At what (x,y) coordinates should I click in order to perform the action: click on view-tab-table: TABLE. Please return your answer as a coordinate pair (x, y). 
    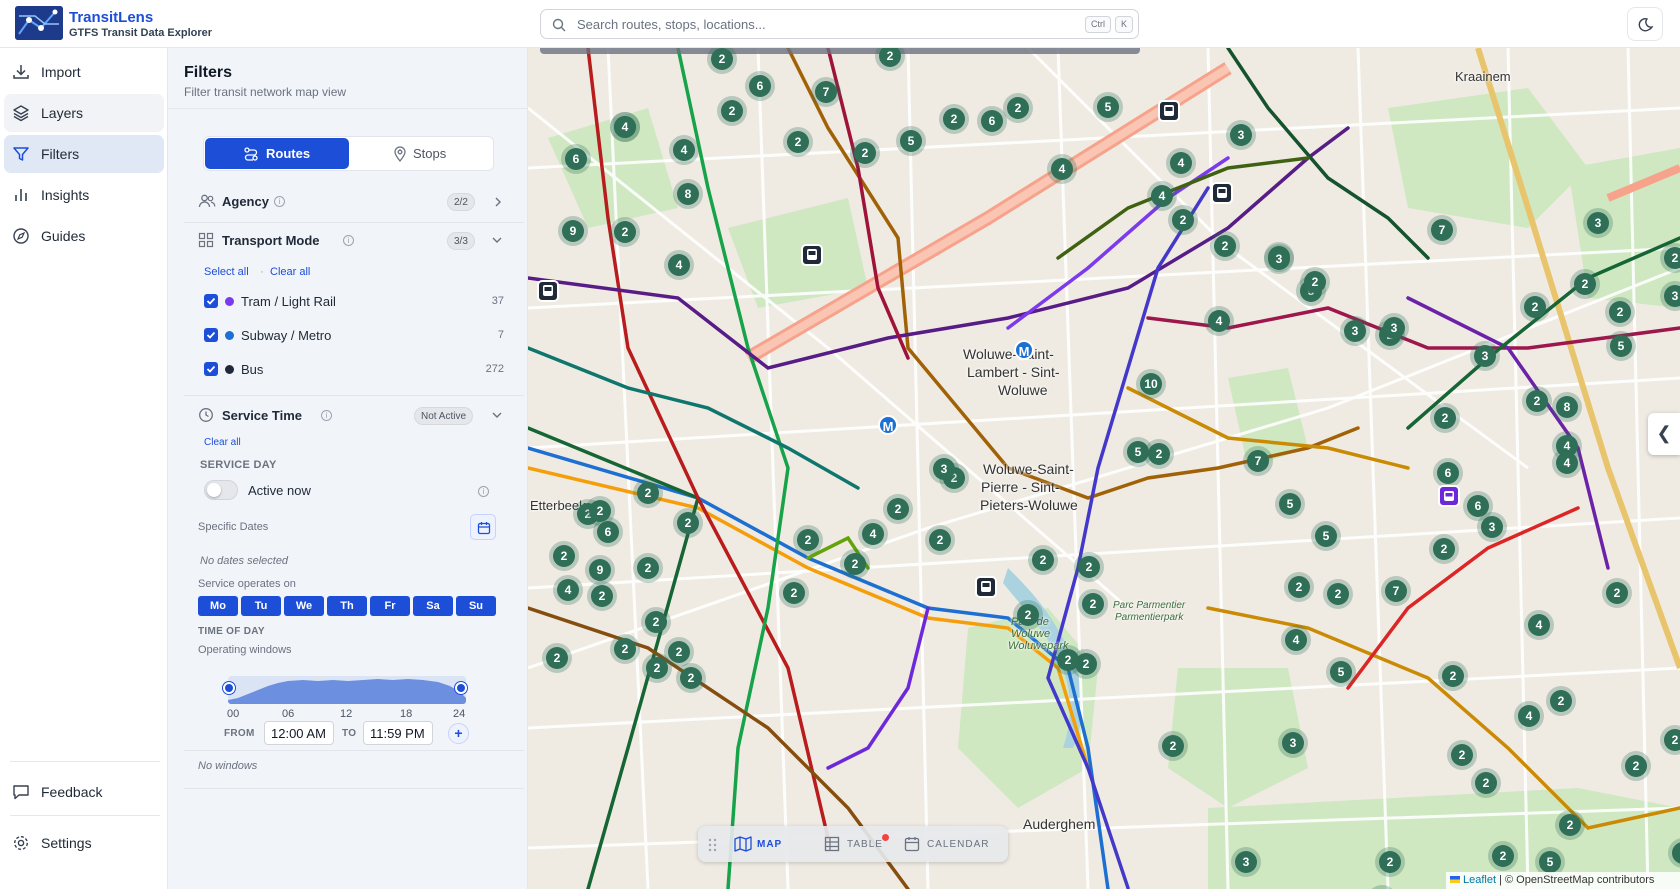
    Looking at the image, I should click on (859, 844).